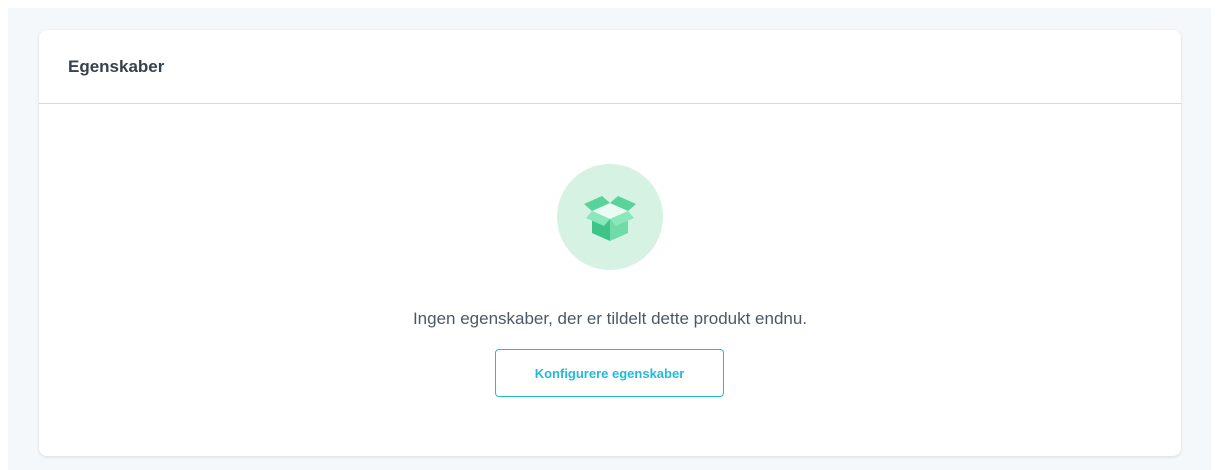 This screenshot has width=1219, height=470. I want to click on configure-attributes-button: Konfigurere egenskaber, so click(609, 373).